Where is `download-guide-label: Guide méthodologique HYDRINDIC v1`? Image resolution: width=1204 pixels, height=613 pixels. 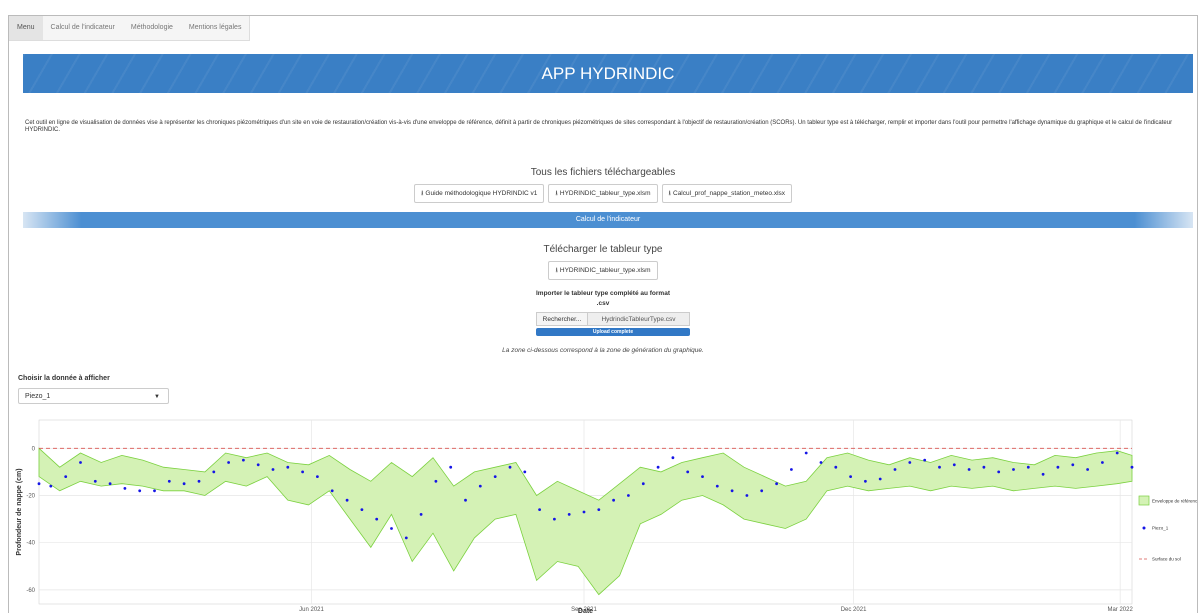
download-guide-label: Guide méthodologique HYDRINDIC v1 is located at coordinates (481, 193).